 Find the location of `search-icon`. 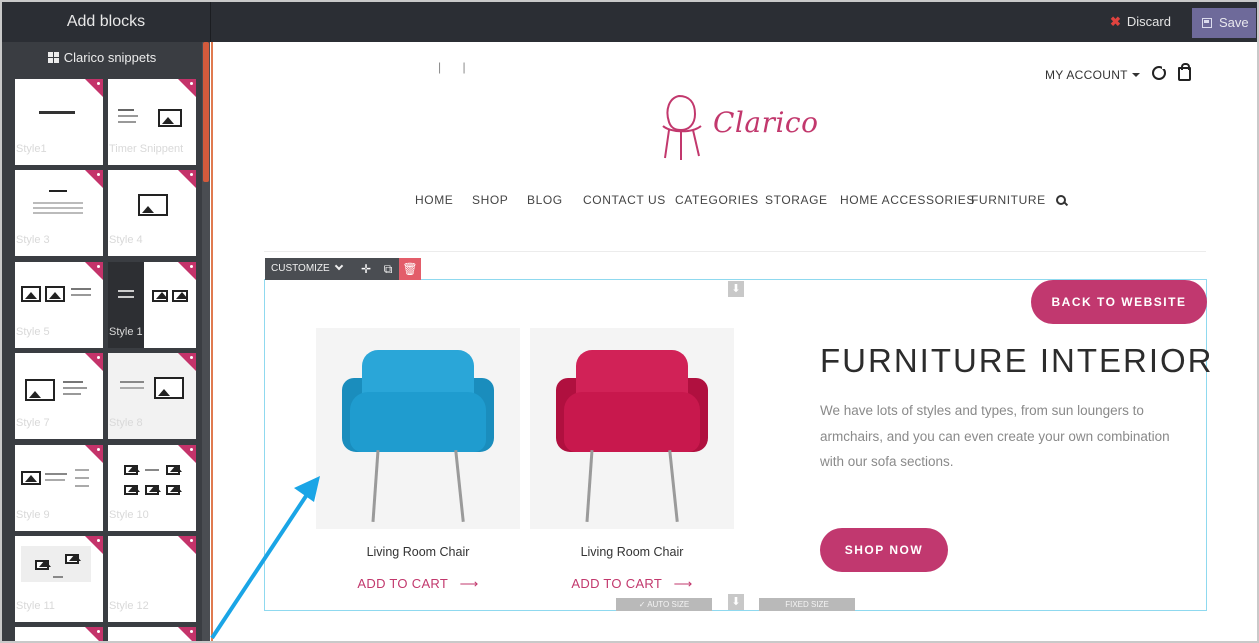

search-icon is located at coordinates (1061, 200).